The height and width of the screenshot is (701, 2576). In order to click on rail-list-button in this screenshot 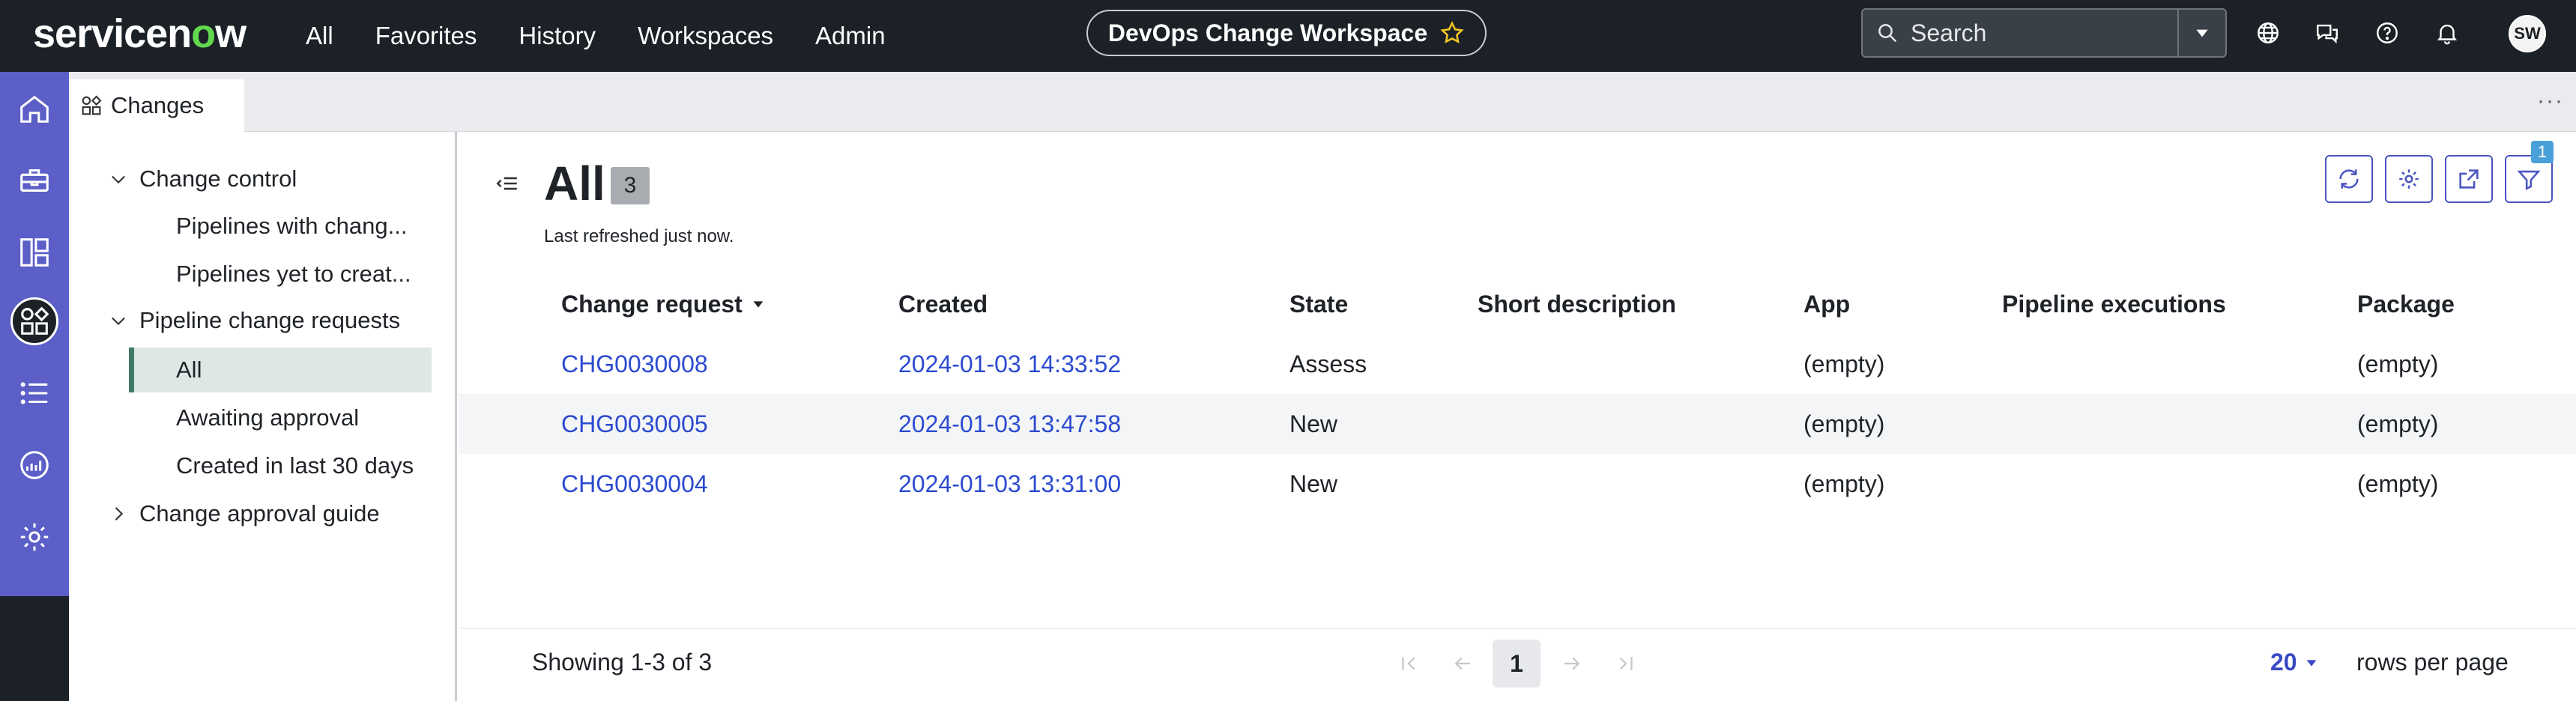, I will do `click(34, 393)`.